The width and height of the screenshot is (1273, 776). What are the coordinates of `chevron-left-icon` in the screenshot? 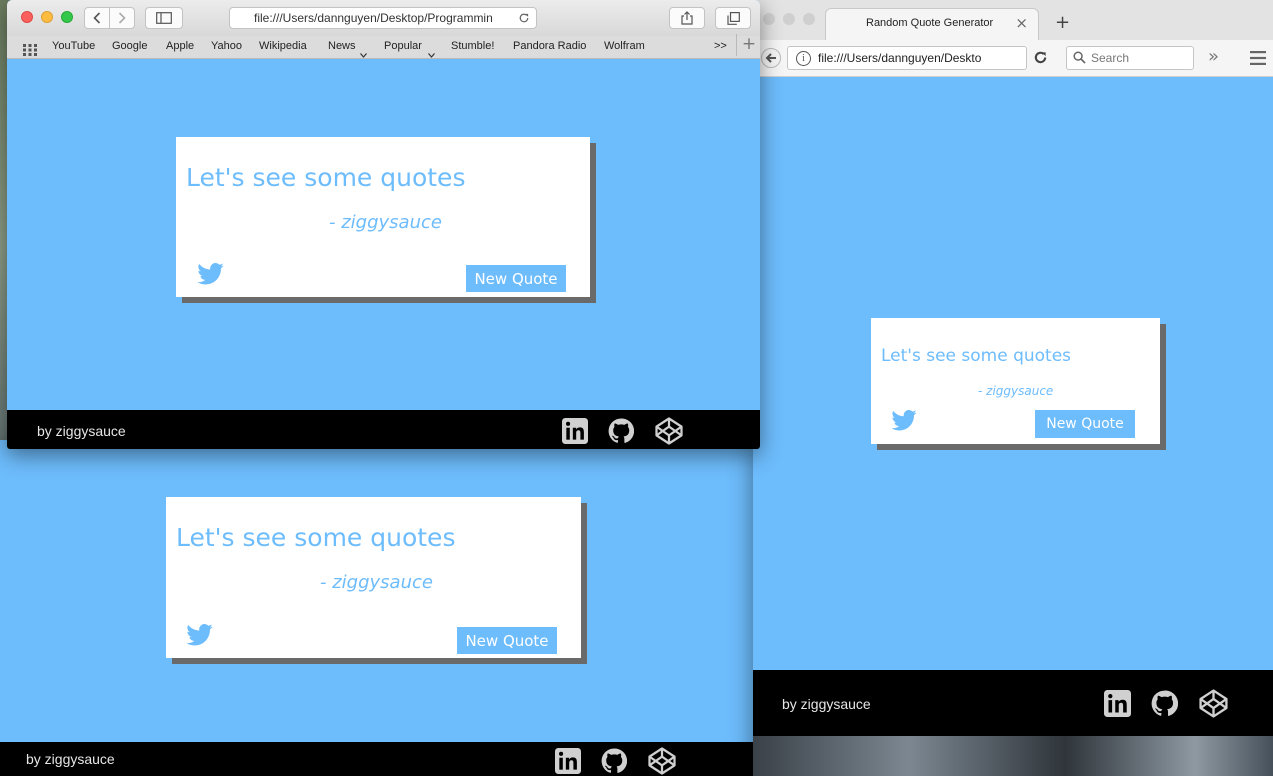 It's located at (97, 18).